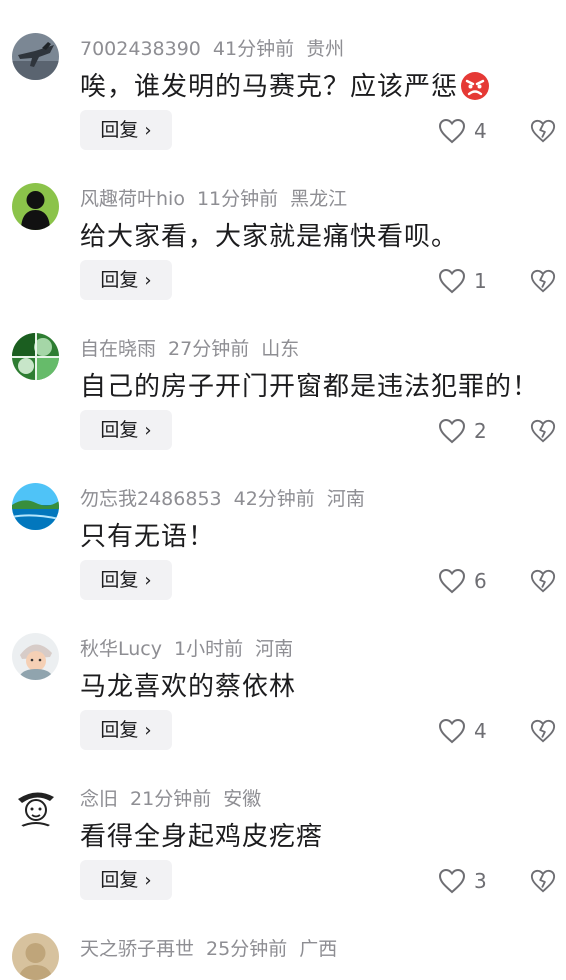  I want to click on like-count: 6, so click(480, 581).